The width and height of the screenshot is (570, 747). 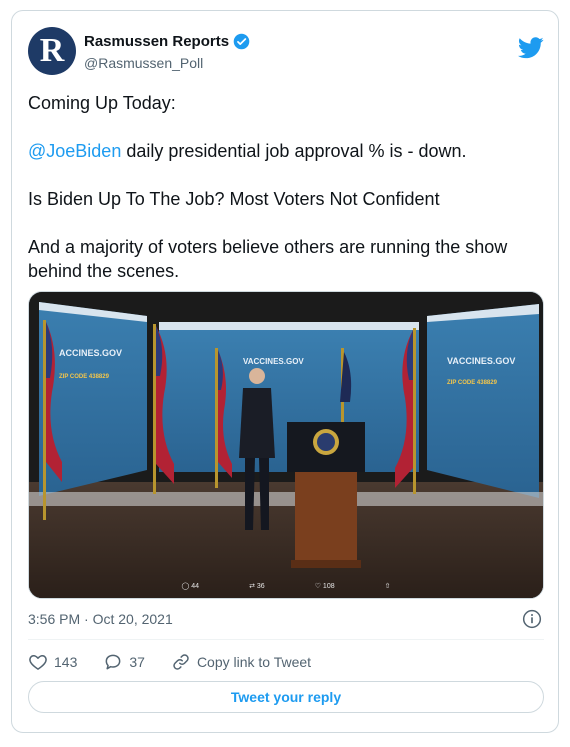 What do you see at coordinates (52, 662) in the screenshot?
I see `like-button: 143` at bounding box center [52, 662].